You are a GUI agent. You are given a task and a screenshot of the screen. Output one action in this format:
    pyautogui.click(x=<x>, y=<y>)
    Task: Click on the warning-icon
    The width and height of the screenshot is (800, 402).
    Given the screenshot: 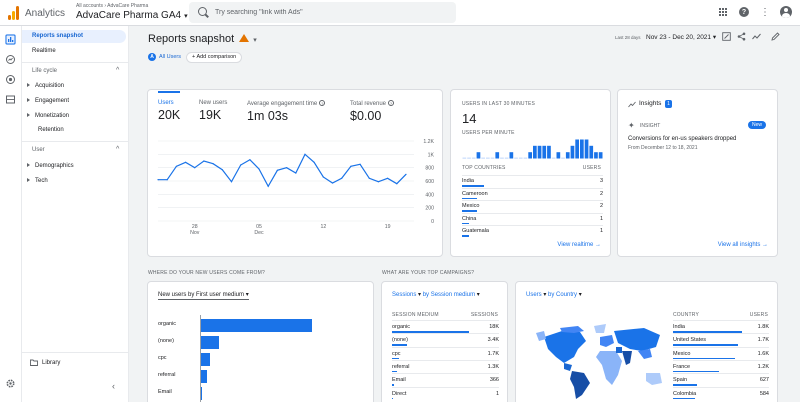 What is the action you would take?
    pyautogui.click(x=244, y=38)
    